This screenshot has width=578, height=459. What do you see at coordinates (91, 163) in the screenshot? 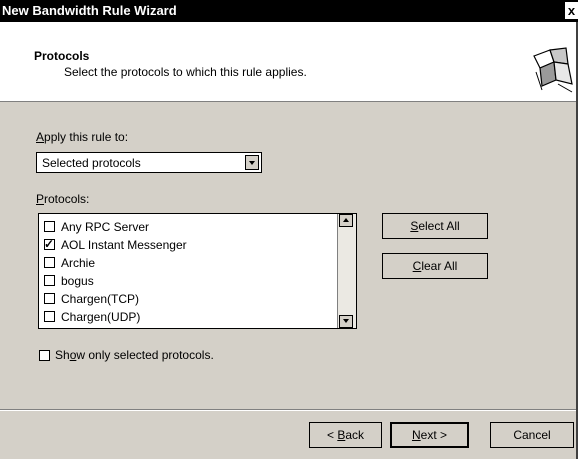
I see `apply-rule-value: Selected protocols` at bounding box center [91, 163].